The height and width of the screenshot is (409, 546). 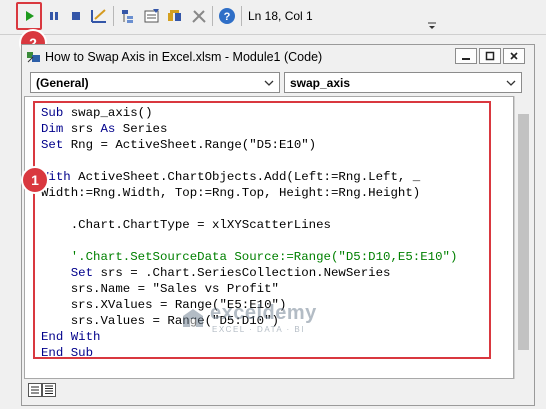 I want to click on properties-button, so click(x=152, y=16).